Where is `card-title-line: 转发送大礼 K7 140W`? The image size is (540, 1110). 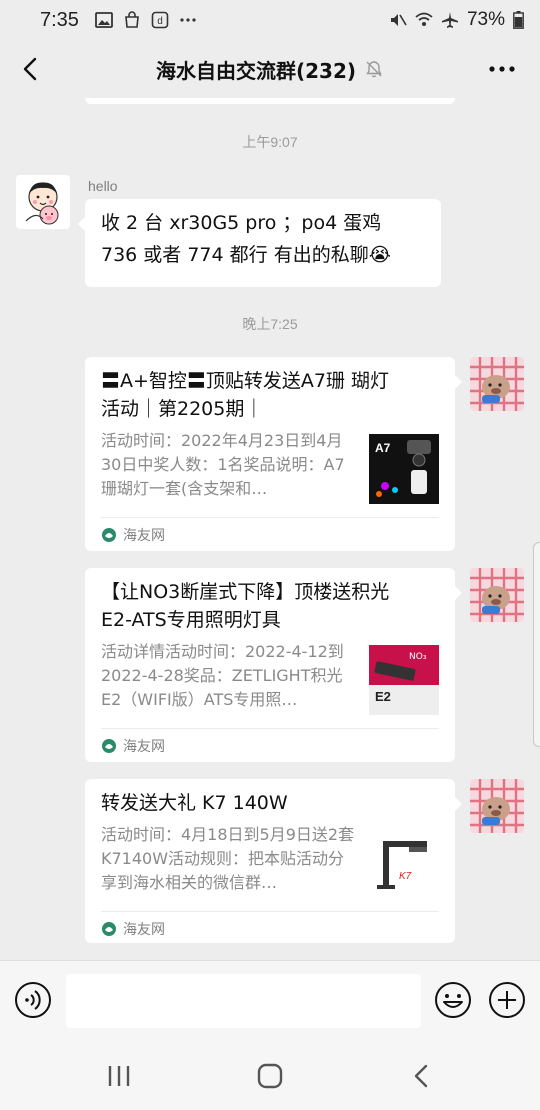
card-title-line: 转发送大礼 K7 140W is located at coordinates (194, 803).